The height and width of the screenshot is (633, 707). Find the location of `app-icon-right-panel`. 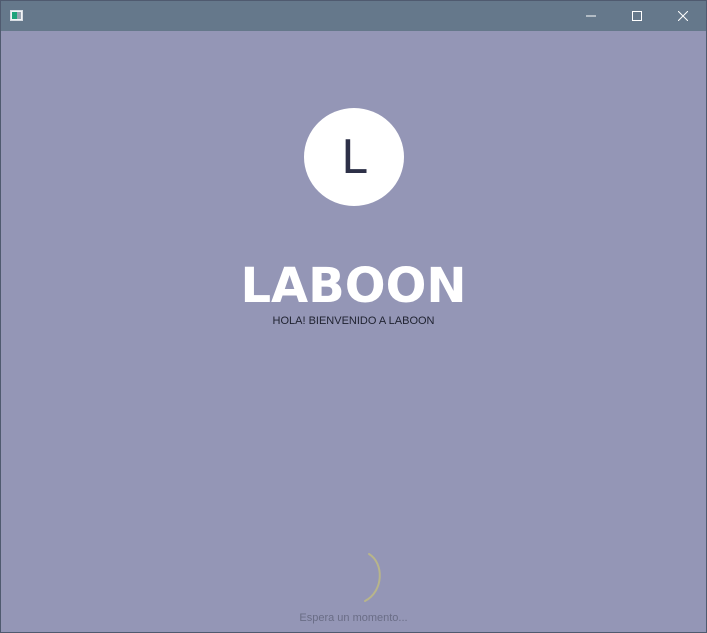

app-icon-right-panel is located at coordinates (19, 15).